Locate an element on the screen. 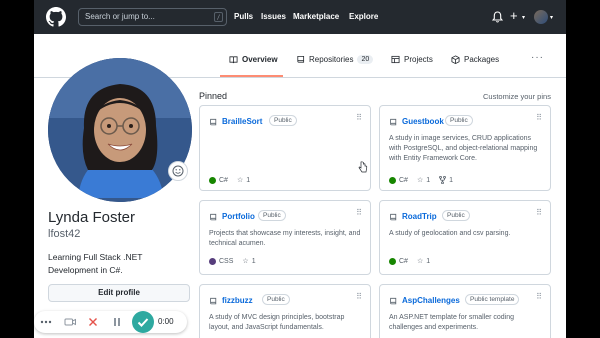 This screenshot has height=338, width=600. screen-recorder-toolbar: 0:00 is located at coordinates (110, 322).